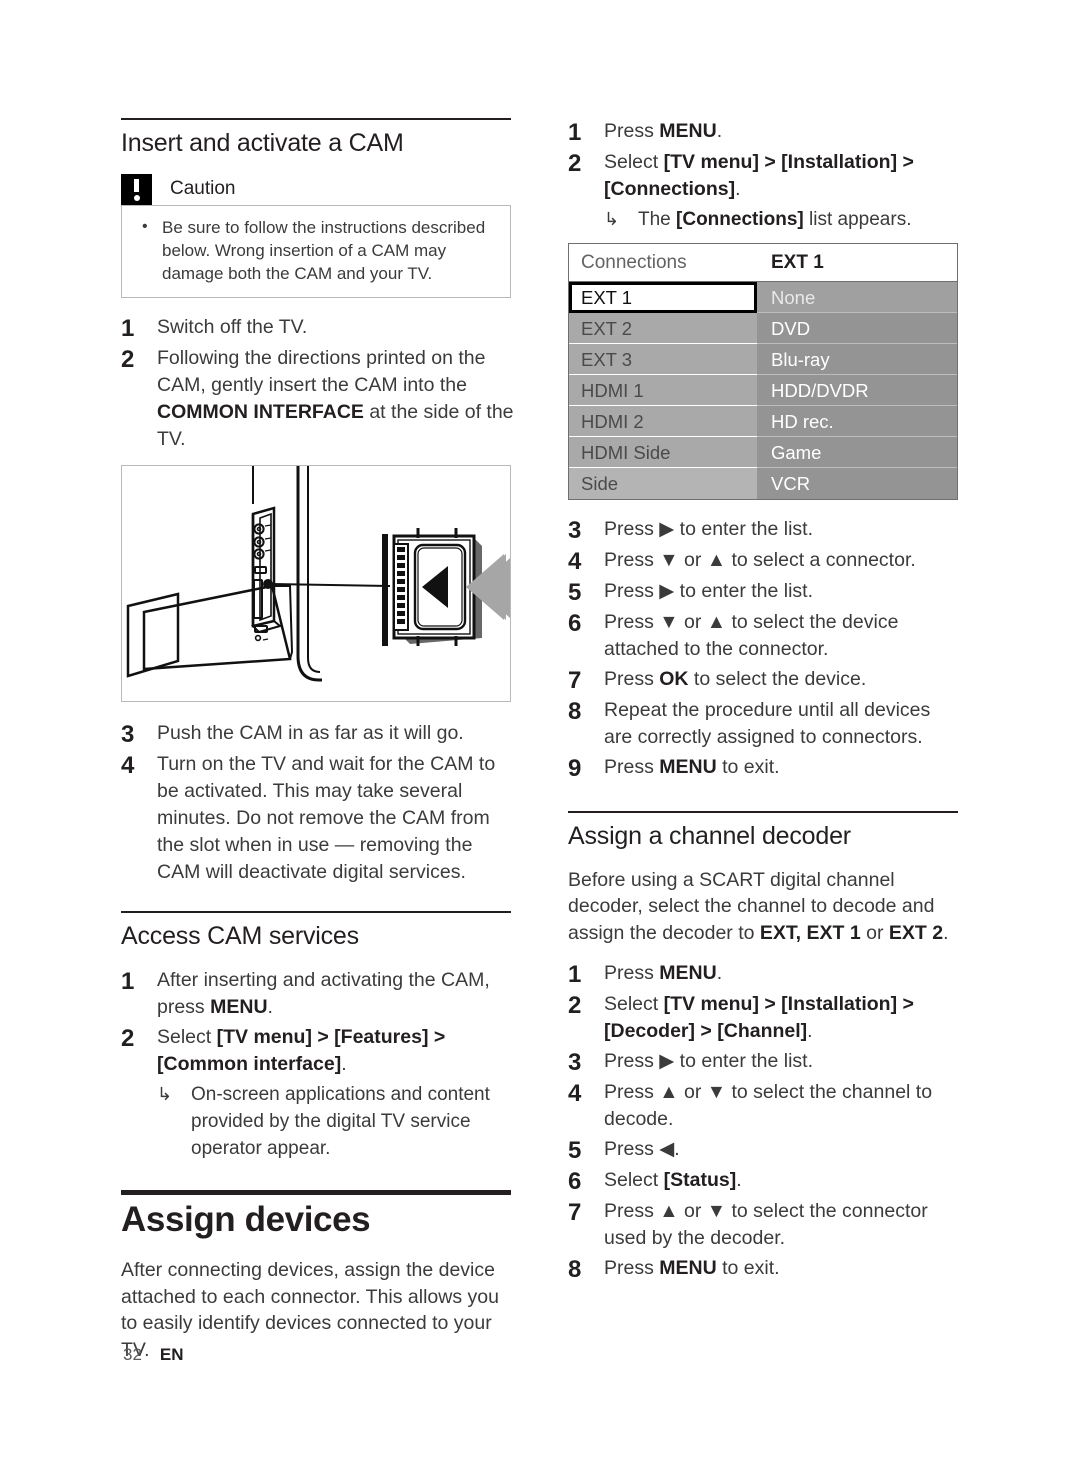 This screenshot has height=1480, width=1080. What do you see at coordinates (310, 732) in the screenshot?
I see `step-text: Push the CAM in as far as it will go.` at bounding box center [310, 732].